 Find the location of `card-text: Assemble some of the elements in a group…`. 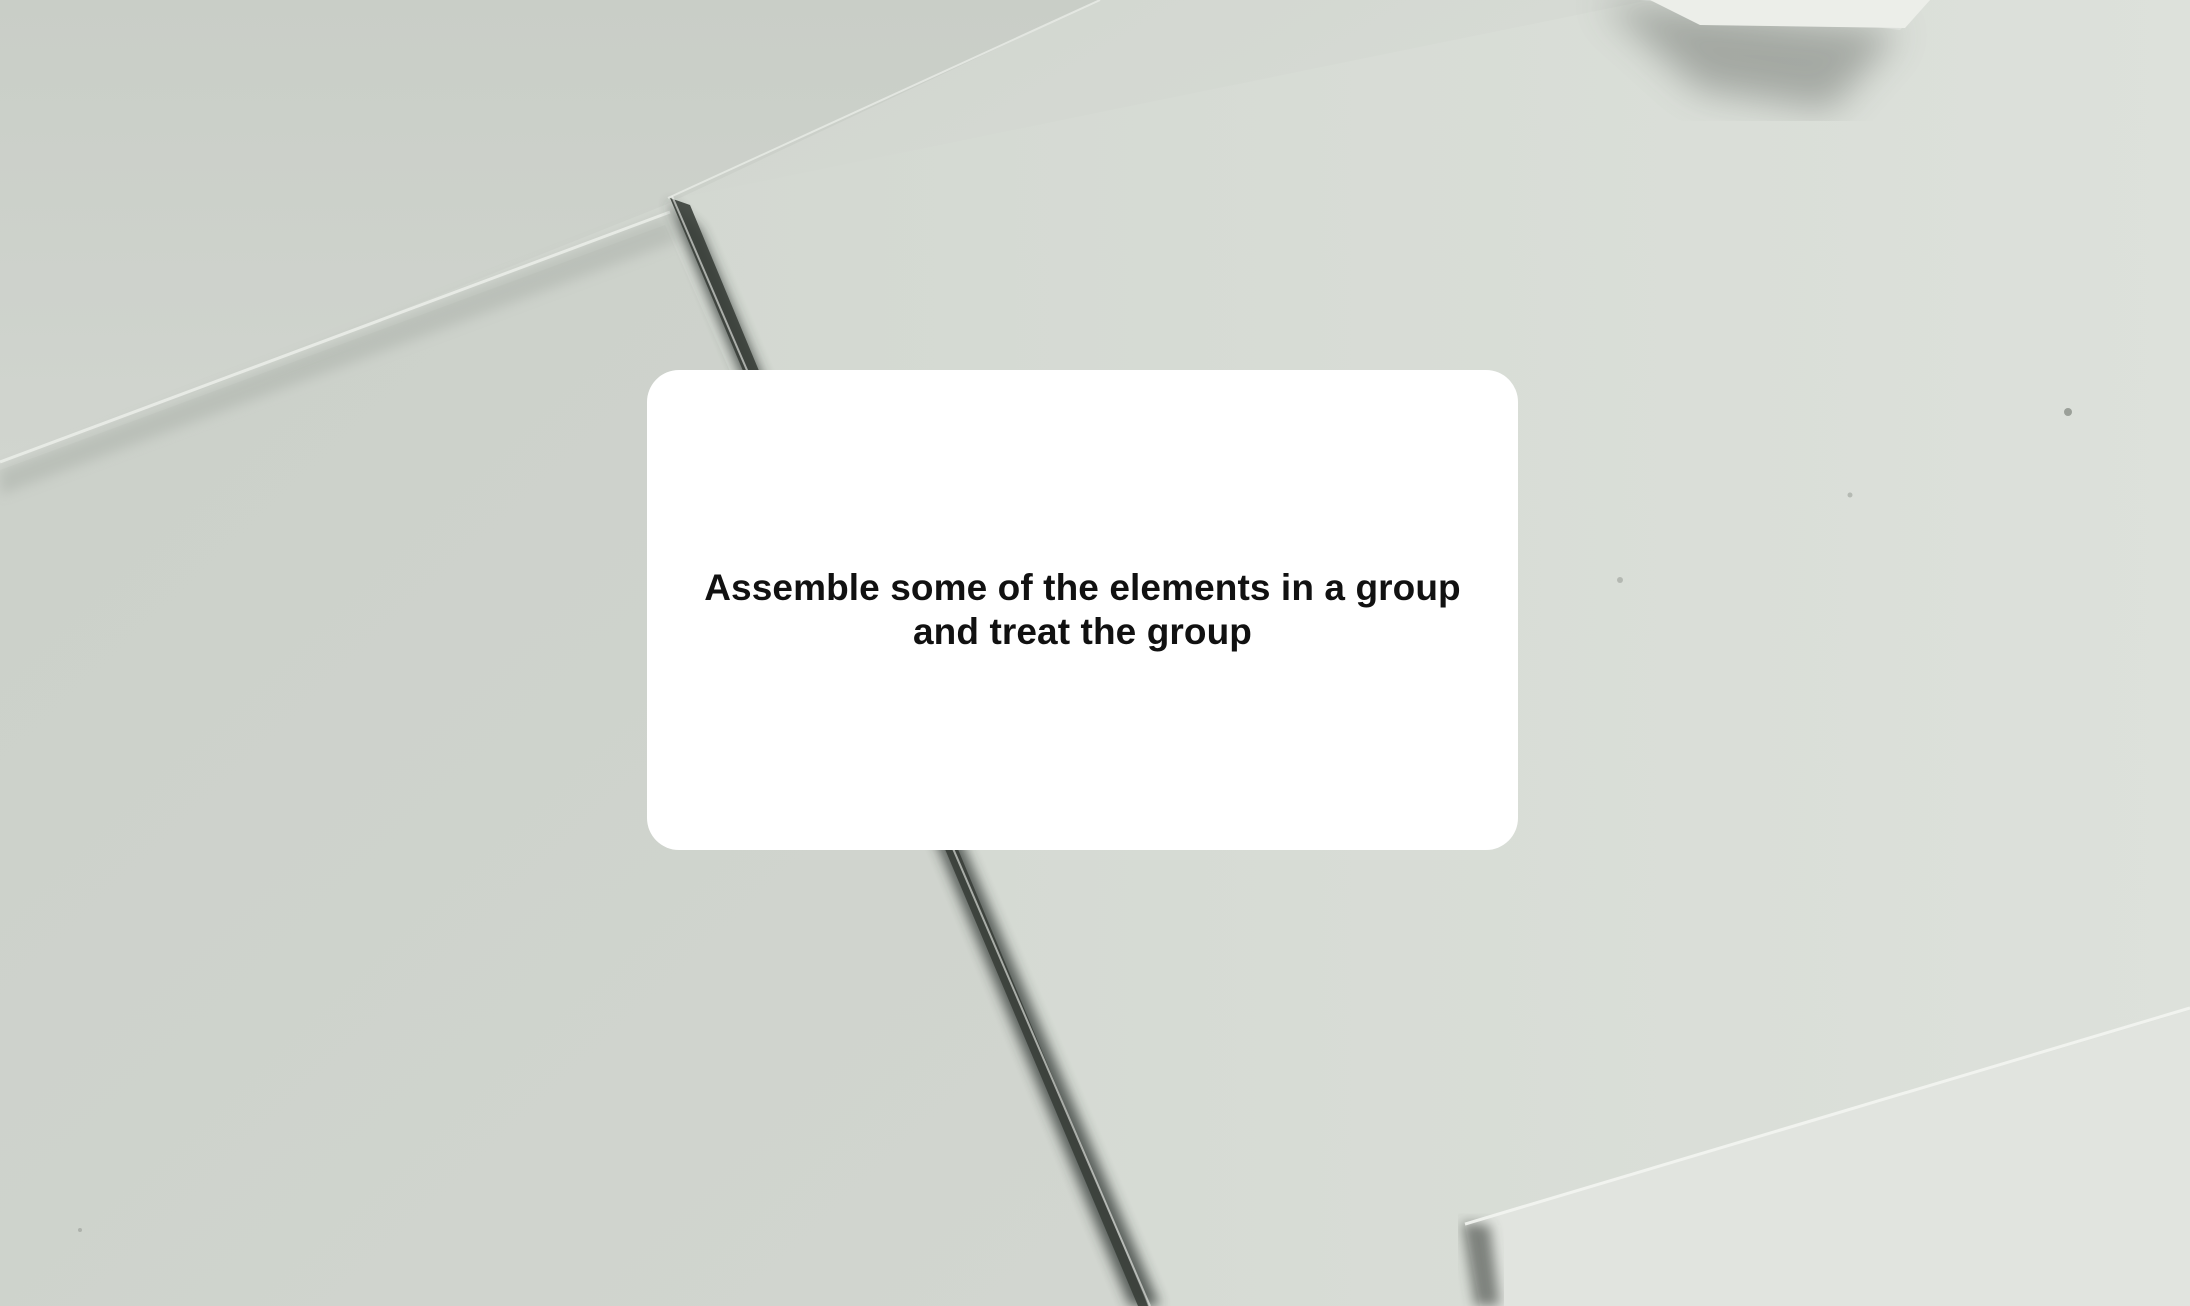

card-text: Assemble some of the elements in a group… is located at coordinates (1082, 609).